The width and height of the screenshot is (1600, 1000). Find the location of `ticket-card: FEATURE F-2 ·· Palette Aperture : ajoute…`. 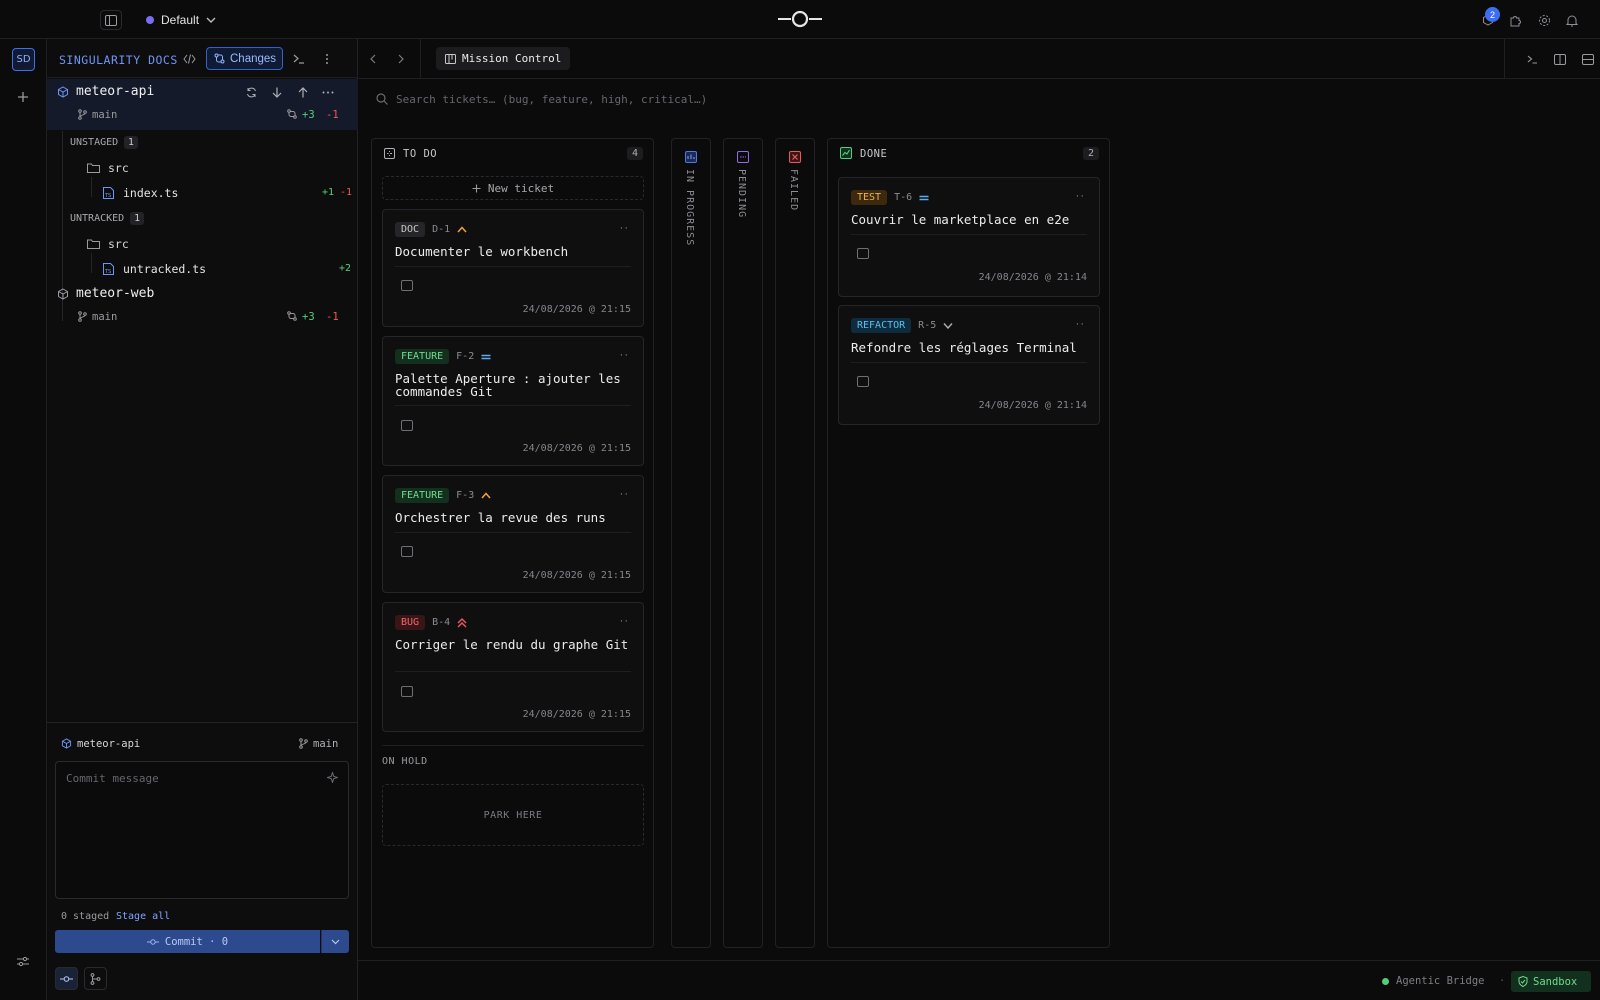

ticket-card: FEATURE F-2 ·· Palette Aperture : ajoute… is located at coordinates (513, 401).